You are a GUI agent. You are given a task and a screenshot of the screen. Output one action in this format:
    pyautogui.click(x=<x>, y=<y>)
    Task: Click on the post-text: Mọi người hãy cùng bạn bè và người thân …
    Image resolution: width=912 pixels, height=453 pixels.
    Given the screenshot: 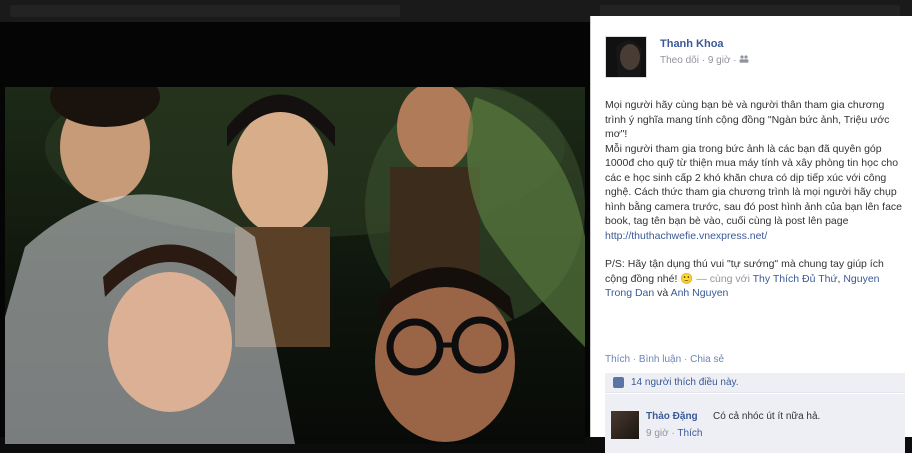 What is the action you would take?
    pyautogui.click(x=755, y=199)
    